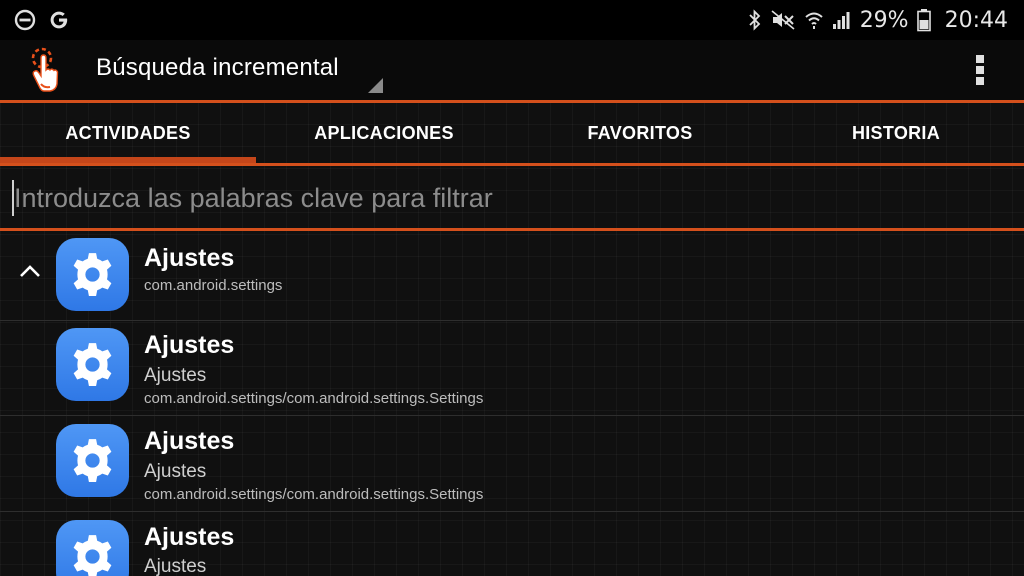  What do you see at coordinates (375, 85) in the screenshot?
I see `dropdown-triangle-icon` at bounding box center [375, 85].